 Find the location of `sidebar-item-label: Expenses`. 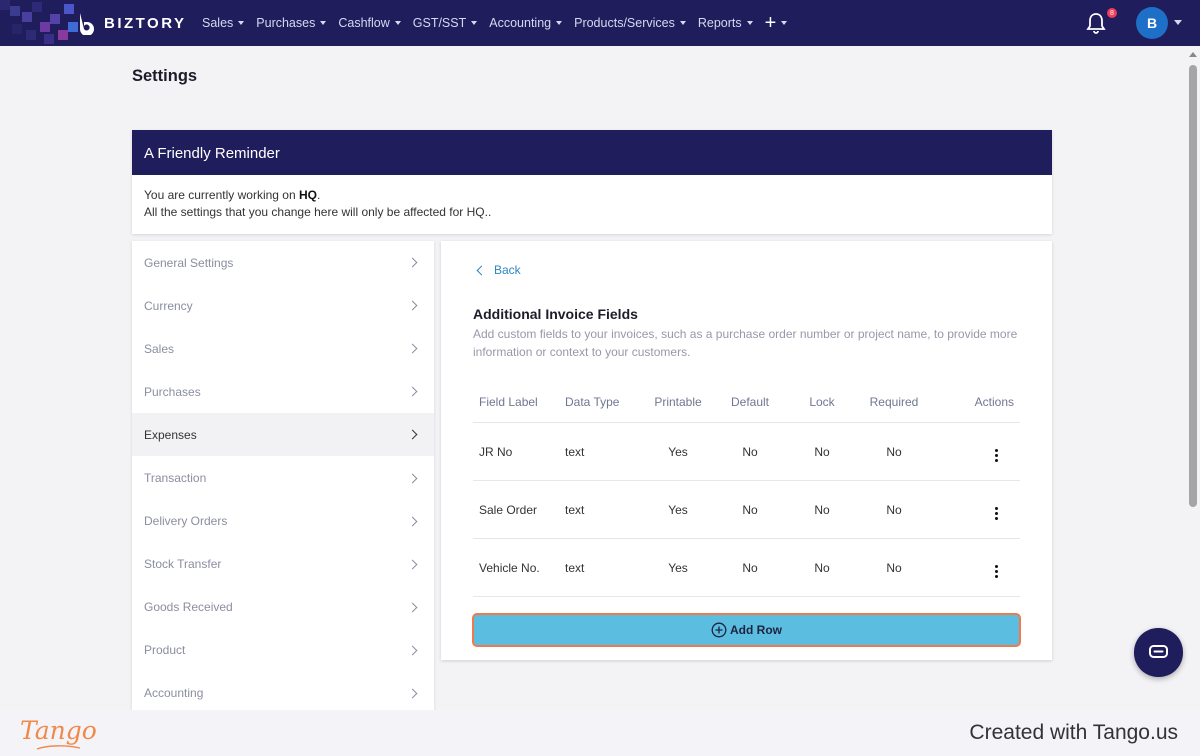

sidebar-item-label: Expenses is located at coordinates (170, 434).